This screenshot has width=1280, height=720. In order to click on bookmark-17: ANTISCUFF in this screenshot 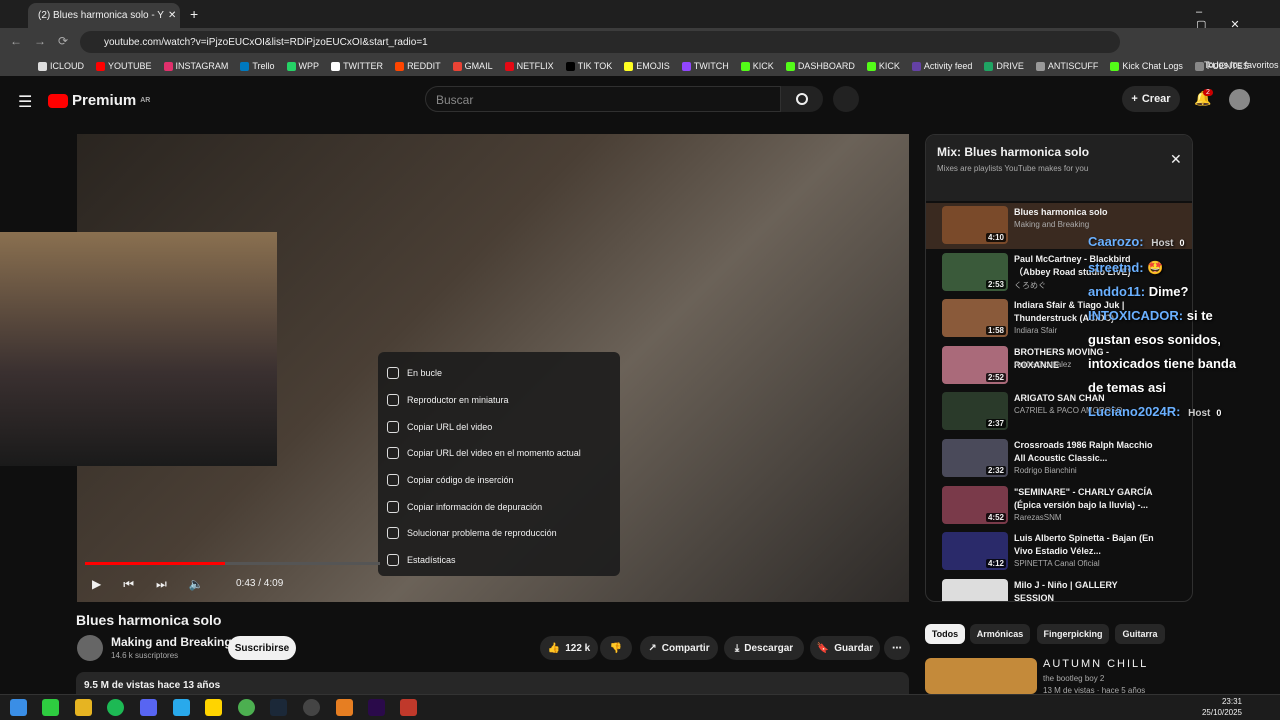, I will do `click(1066, 66)`.